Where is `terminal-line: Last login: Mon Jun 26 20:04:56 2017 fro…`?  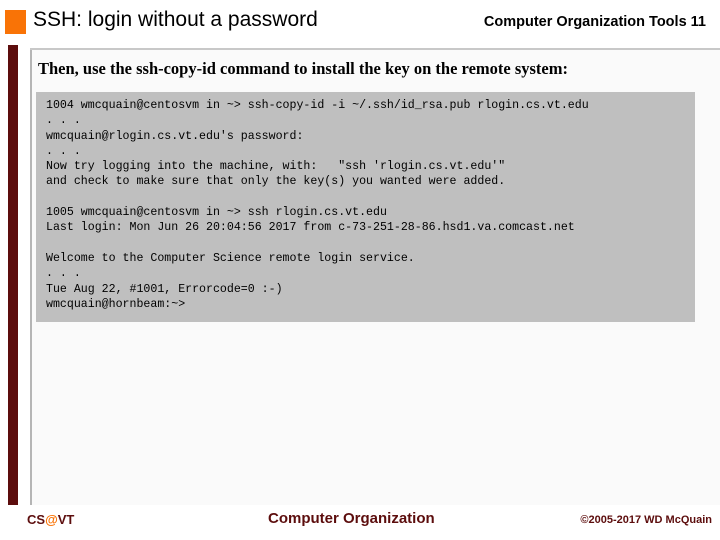
terminal-line: Last login: Mon Jun 26 20:04:56 2017 fro… is located at coordinates (310, 228).